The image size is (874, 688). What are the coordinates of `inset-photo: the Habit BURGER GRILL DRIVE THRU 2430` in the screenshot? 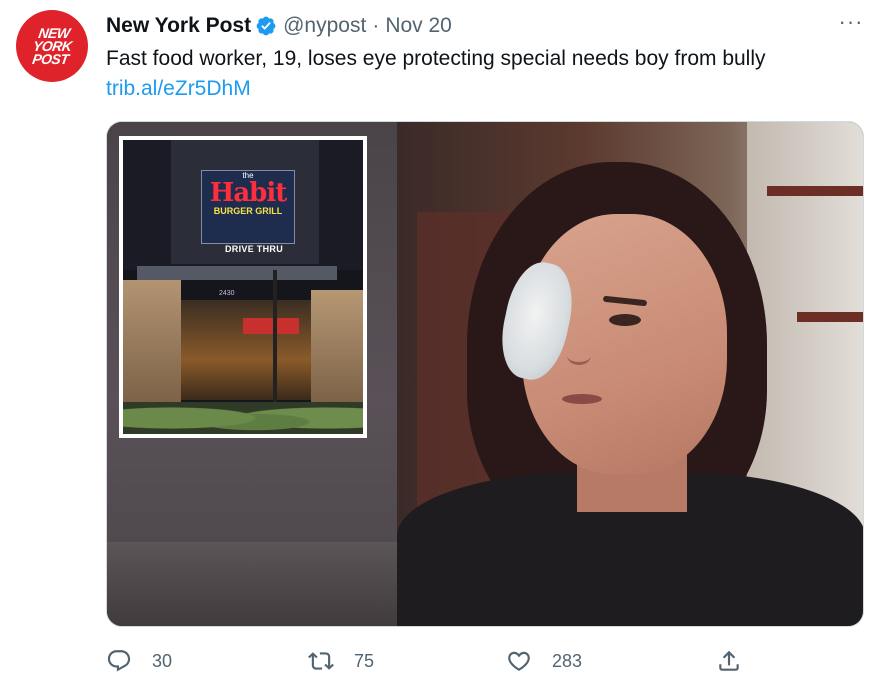 It's located at (243, 287).